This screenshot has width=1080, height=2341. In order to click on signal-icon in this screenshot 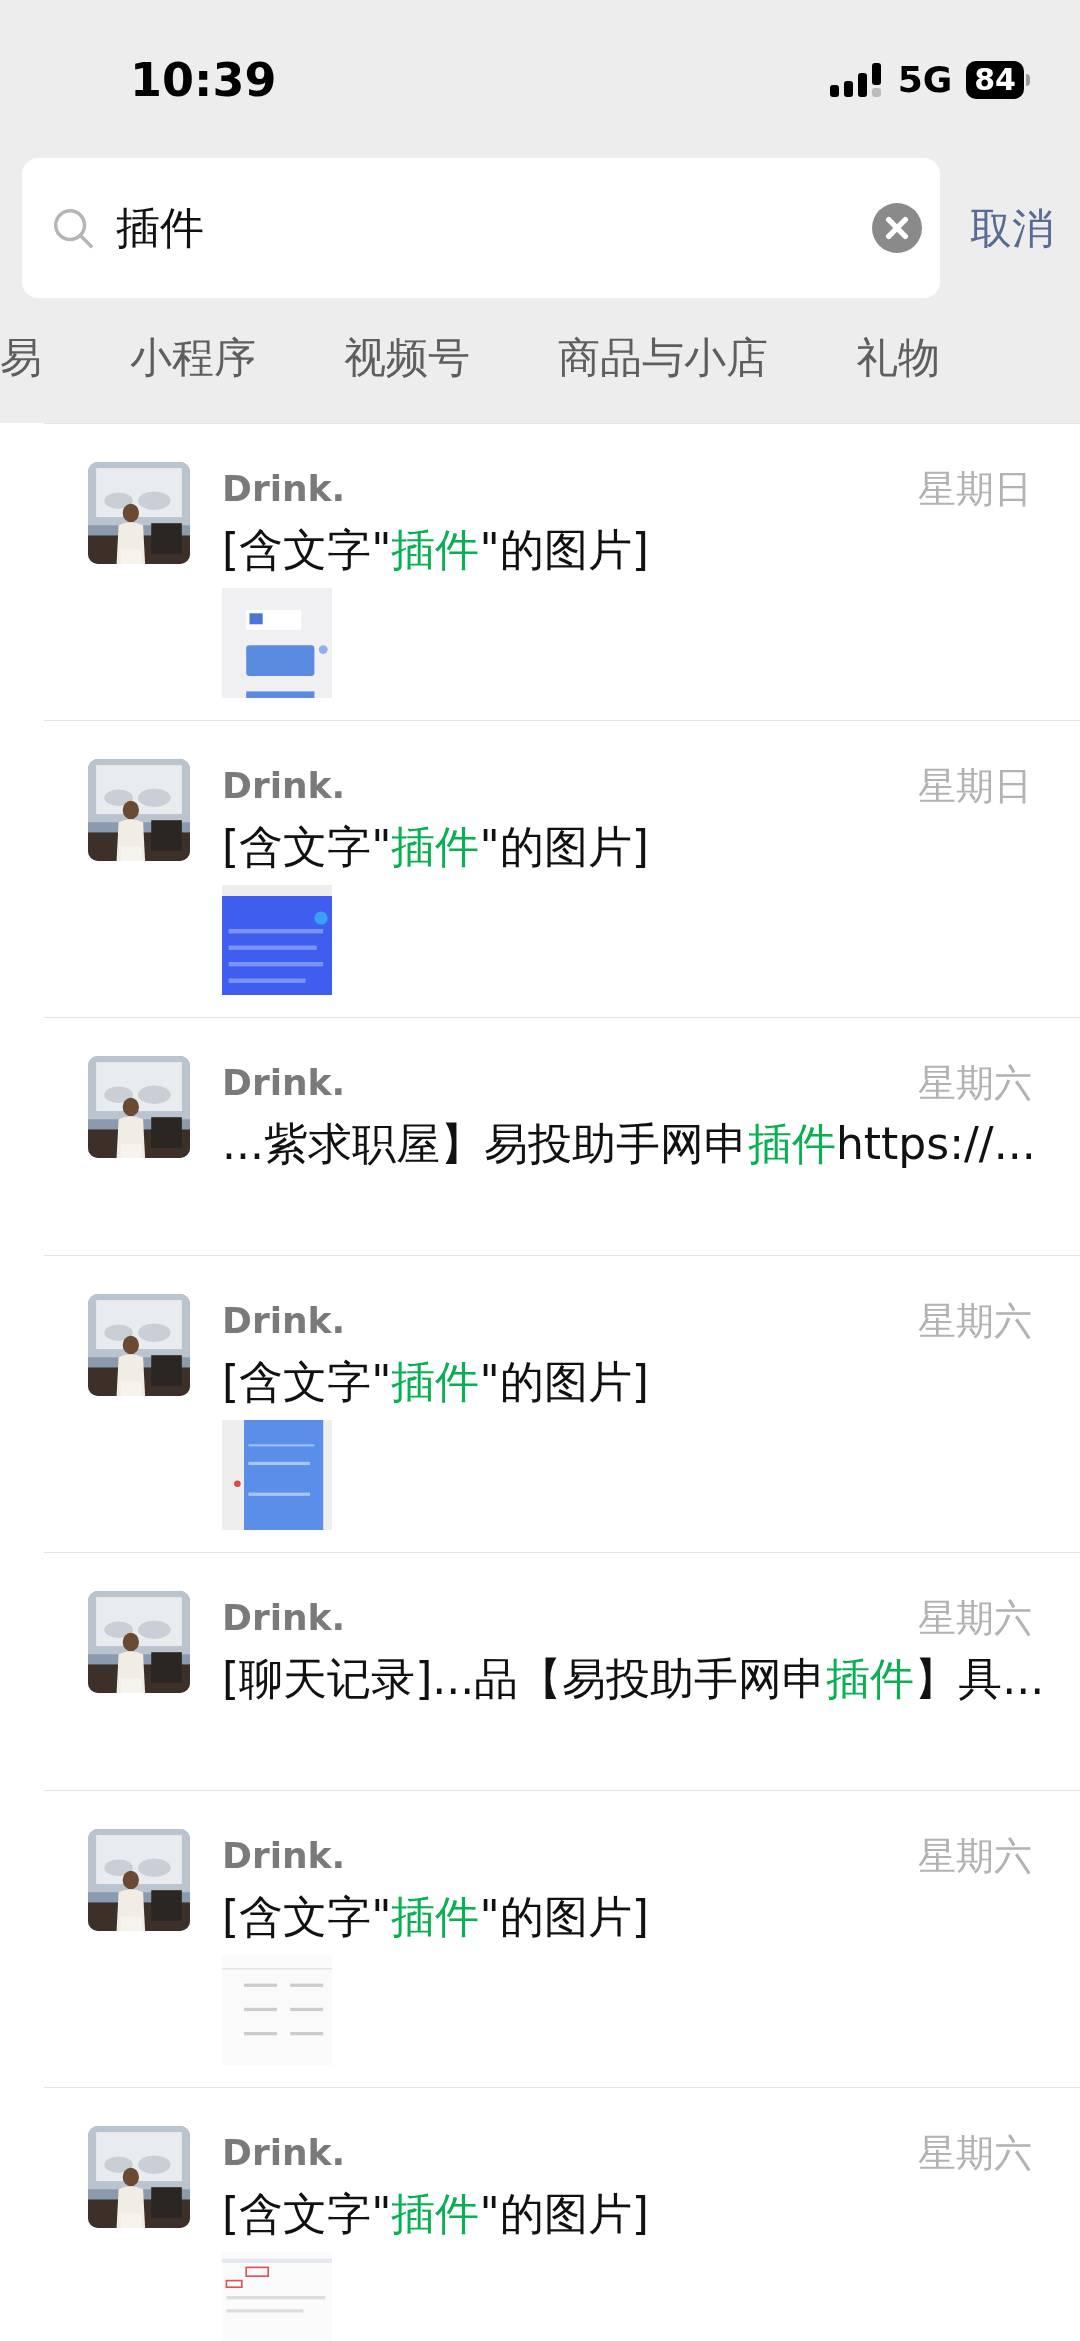, I will do `click(856, 80)`.